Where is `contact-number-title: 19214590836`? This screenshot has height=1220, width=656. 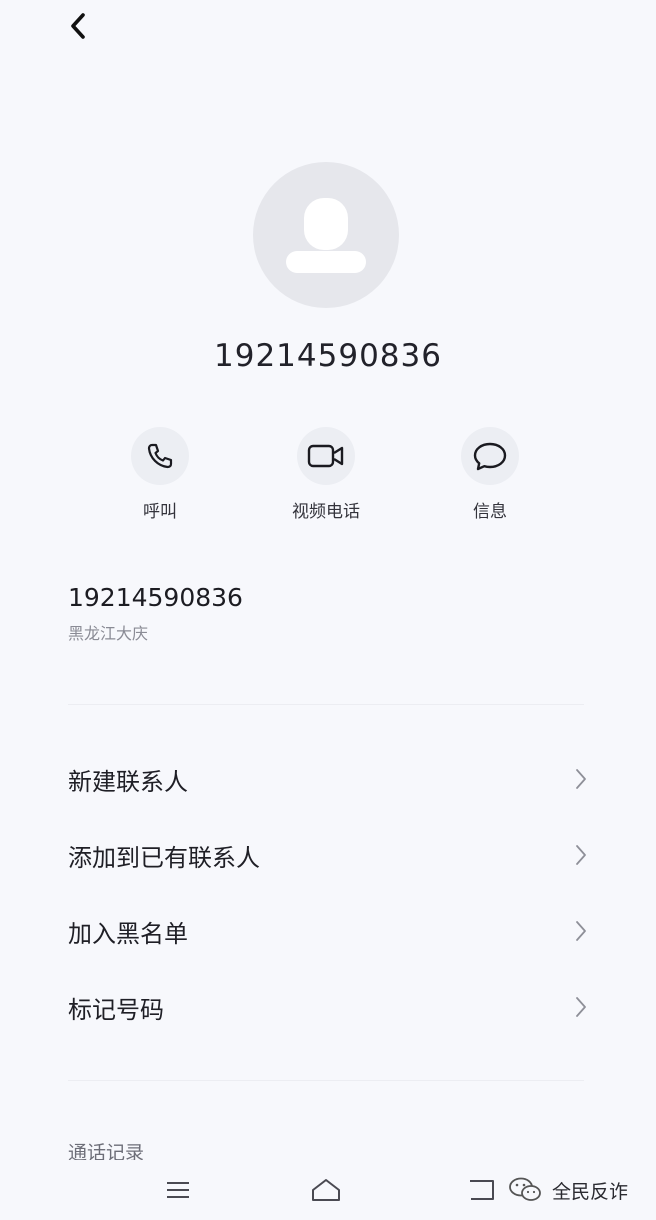
contact-number-title: 19214590836 is located at coordinates (328, 356).